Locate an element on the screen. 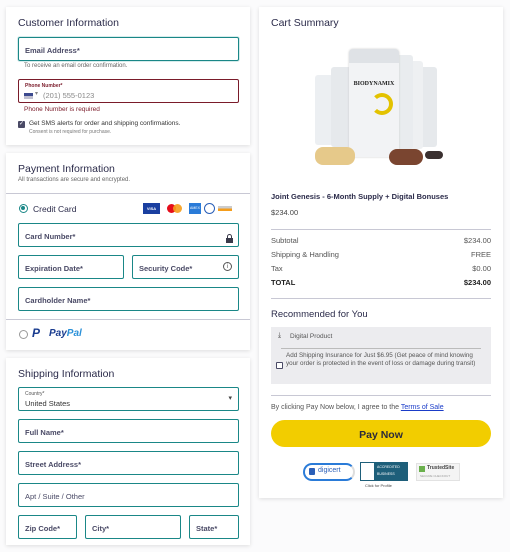 This screenshot has width=510, height=552. mastercard-icon is located at coordinates (175, 208).